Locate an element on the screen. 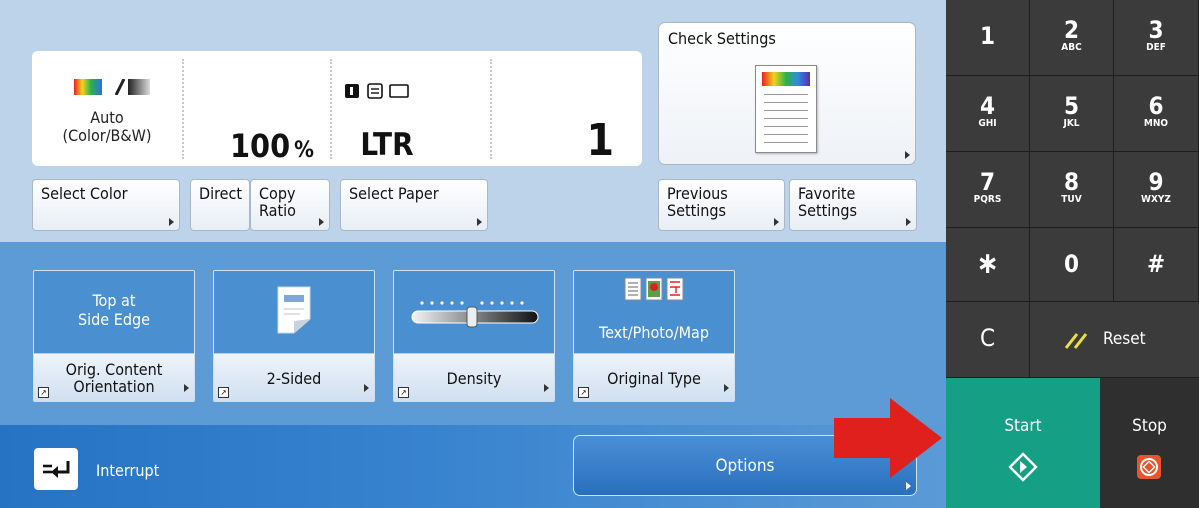  original-type-value: Text/Photo/Map is located at coordinates (654, 332).